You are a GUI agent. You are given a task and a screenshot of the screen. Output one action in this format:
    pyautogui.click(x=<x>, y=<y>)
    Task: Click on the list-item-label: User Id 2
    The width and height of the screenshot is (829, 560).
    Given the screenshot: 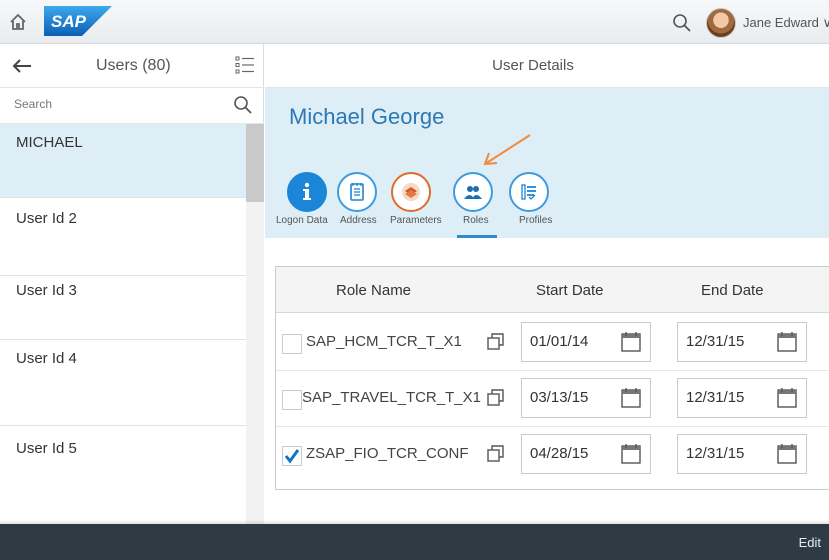 What is the action you would take?
    pyautogui.click(x=46, y=218)
    